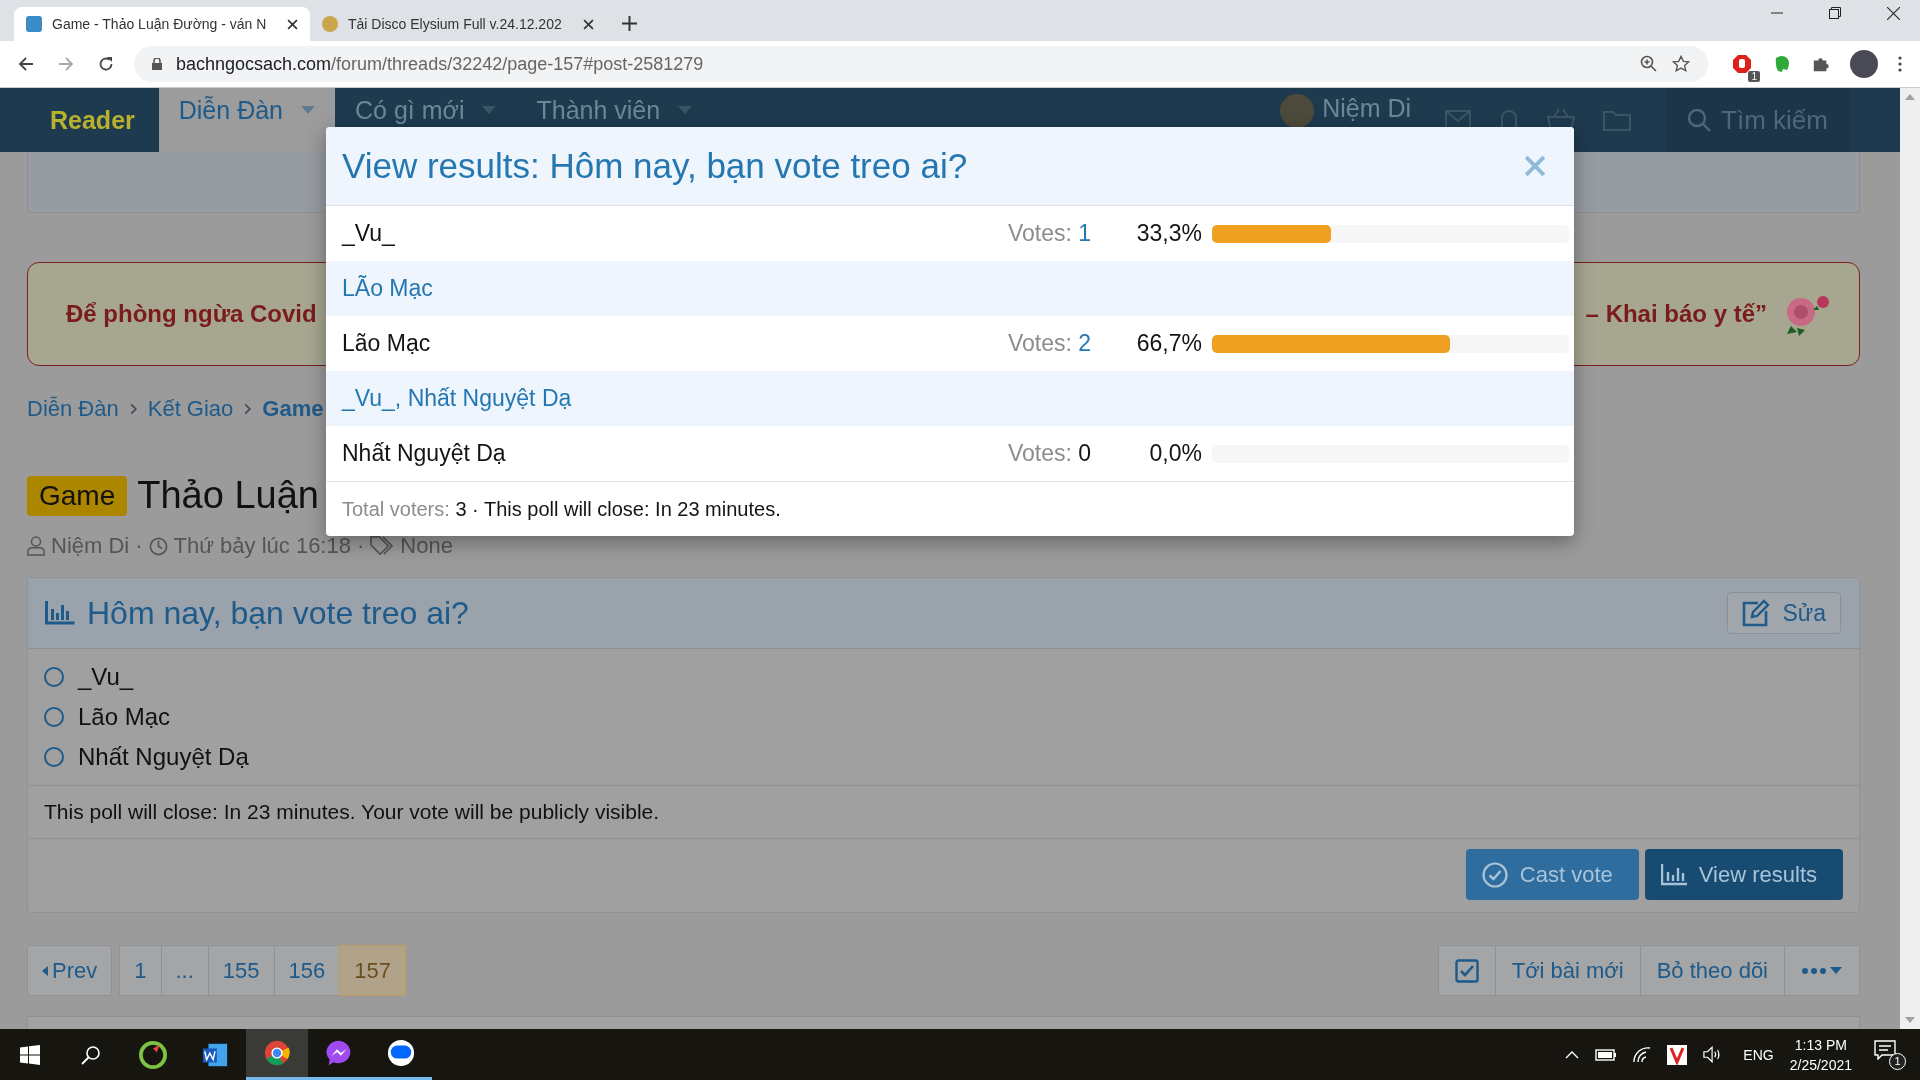  Describe the element at coordinates (162, 24) in the screenshot. I see `browser-tab: Game - Thảo Luận Đường - ván N` at that location.